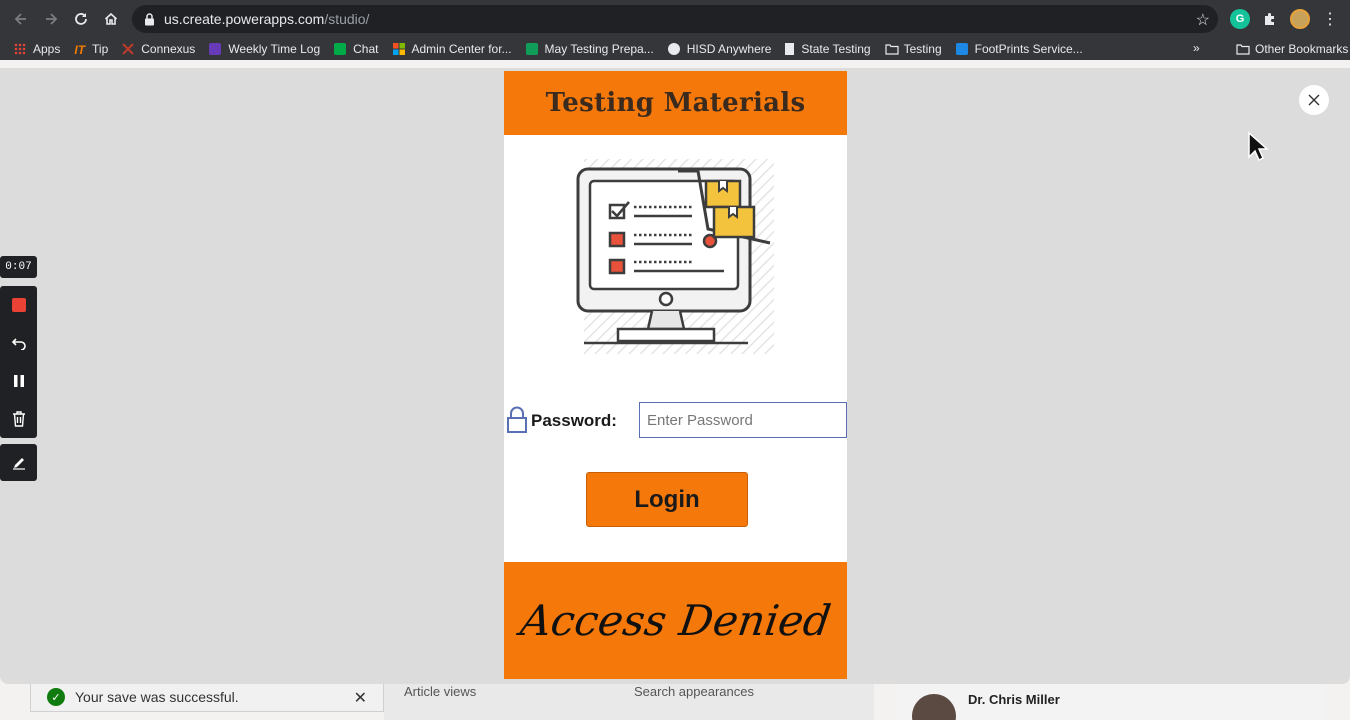  What do you see at coordinates (215, 48) in the screenshot?
I see `form-icon` at bounding box center [215, 48].